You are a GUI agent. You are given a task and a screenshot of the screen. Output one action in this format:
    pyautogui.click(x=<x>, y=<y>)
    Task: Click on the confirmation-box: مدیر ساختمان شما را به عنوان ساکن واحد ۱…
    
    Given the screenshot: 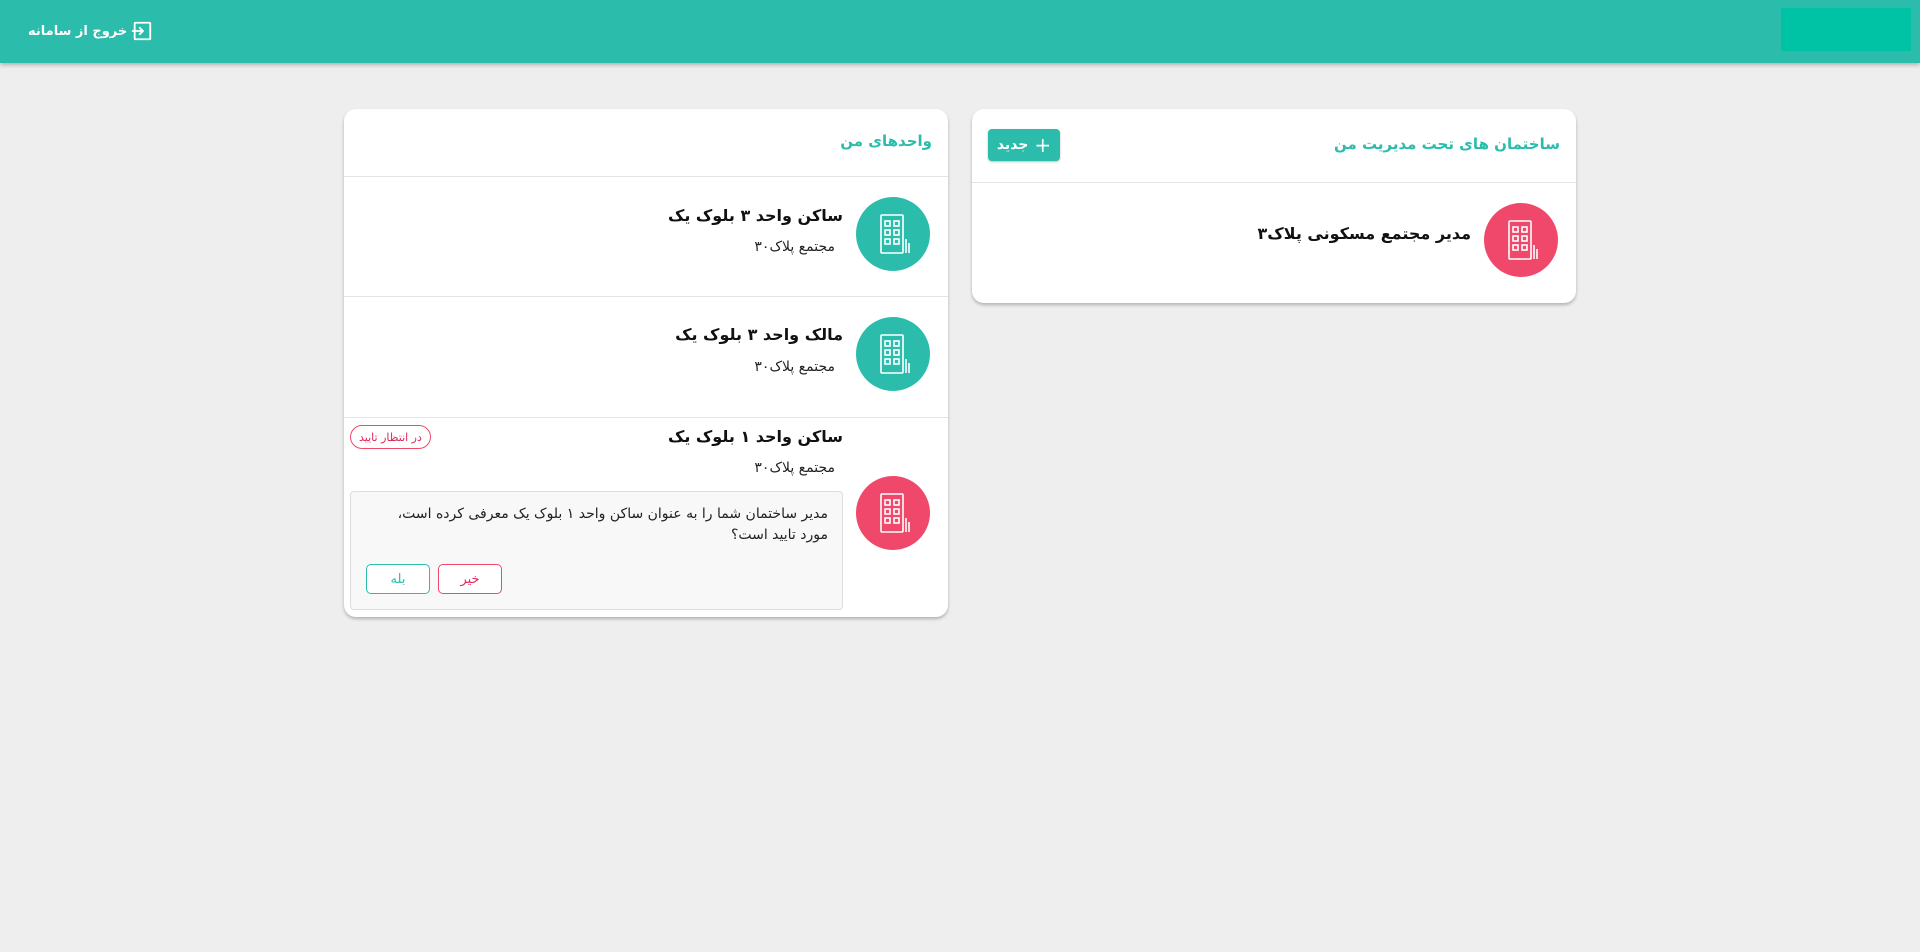 What is the action you would take?
    pyautogui.click(x=596, y=550)
    